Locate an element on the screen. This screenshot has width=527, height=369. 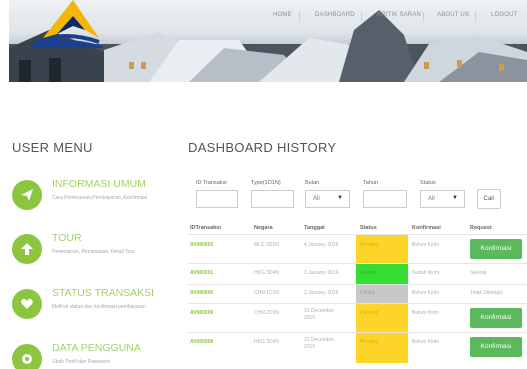
menu-item-title: STATUS TRANSAKSI is located at coordinates (103, 293).